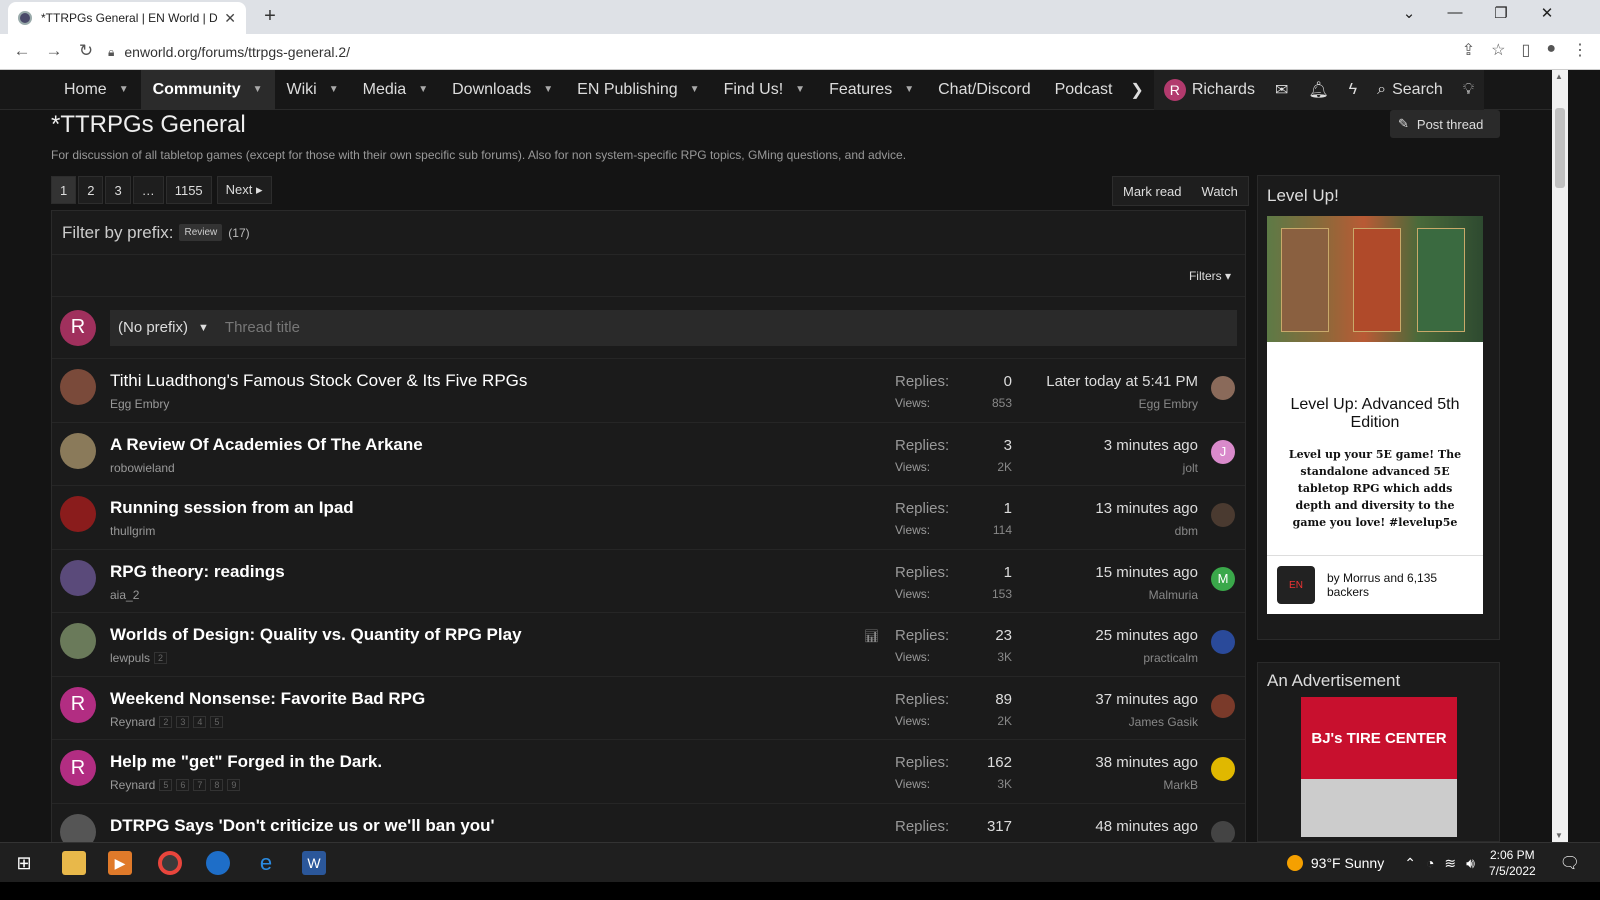 The image size is (1600, 900). Describe the element at coordinates (197, 572) in the screenshot. I see `thread-title: RPG theory: readings` at that location.